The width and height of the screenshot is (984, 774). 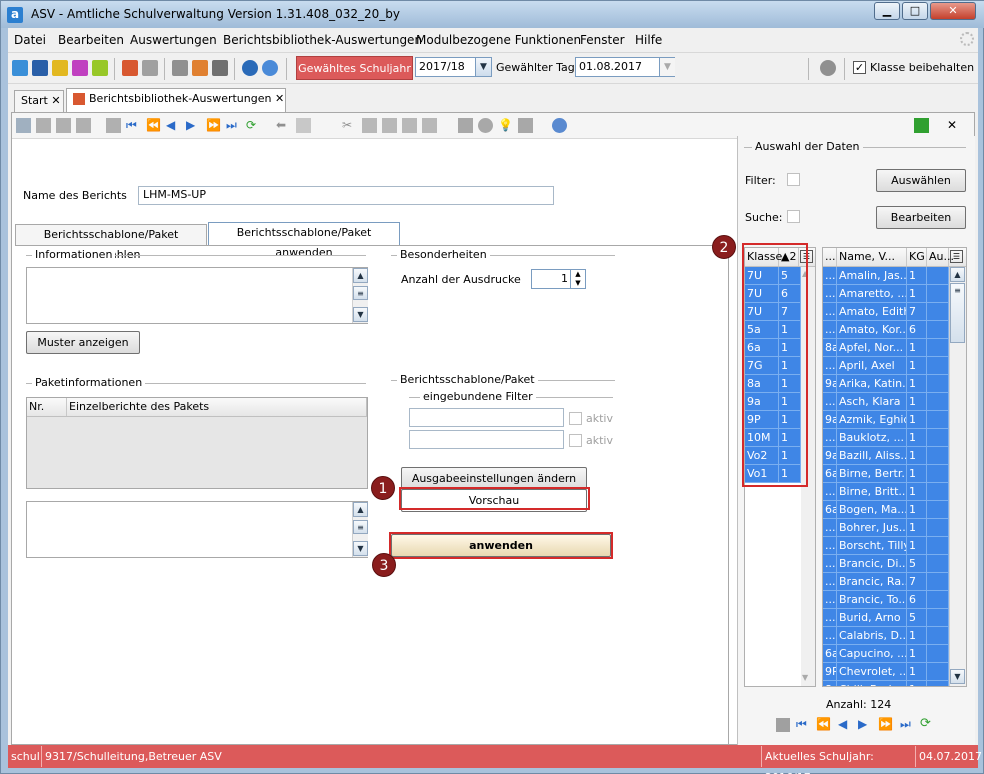 I want to click on undo-icon, so click(x=43, y=125).